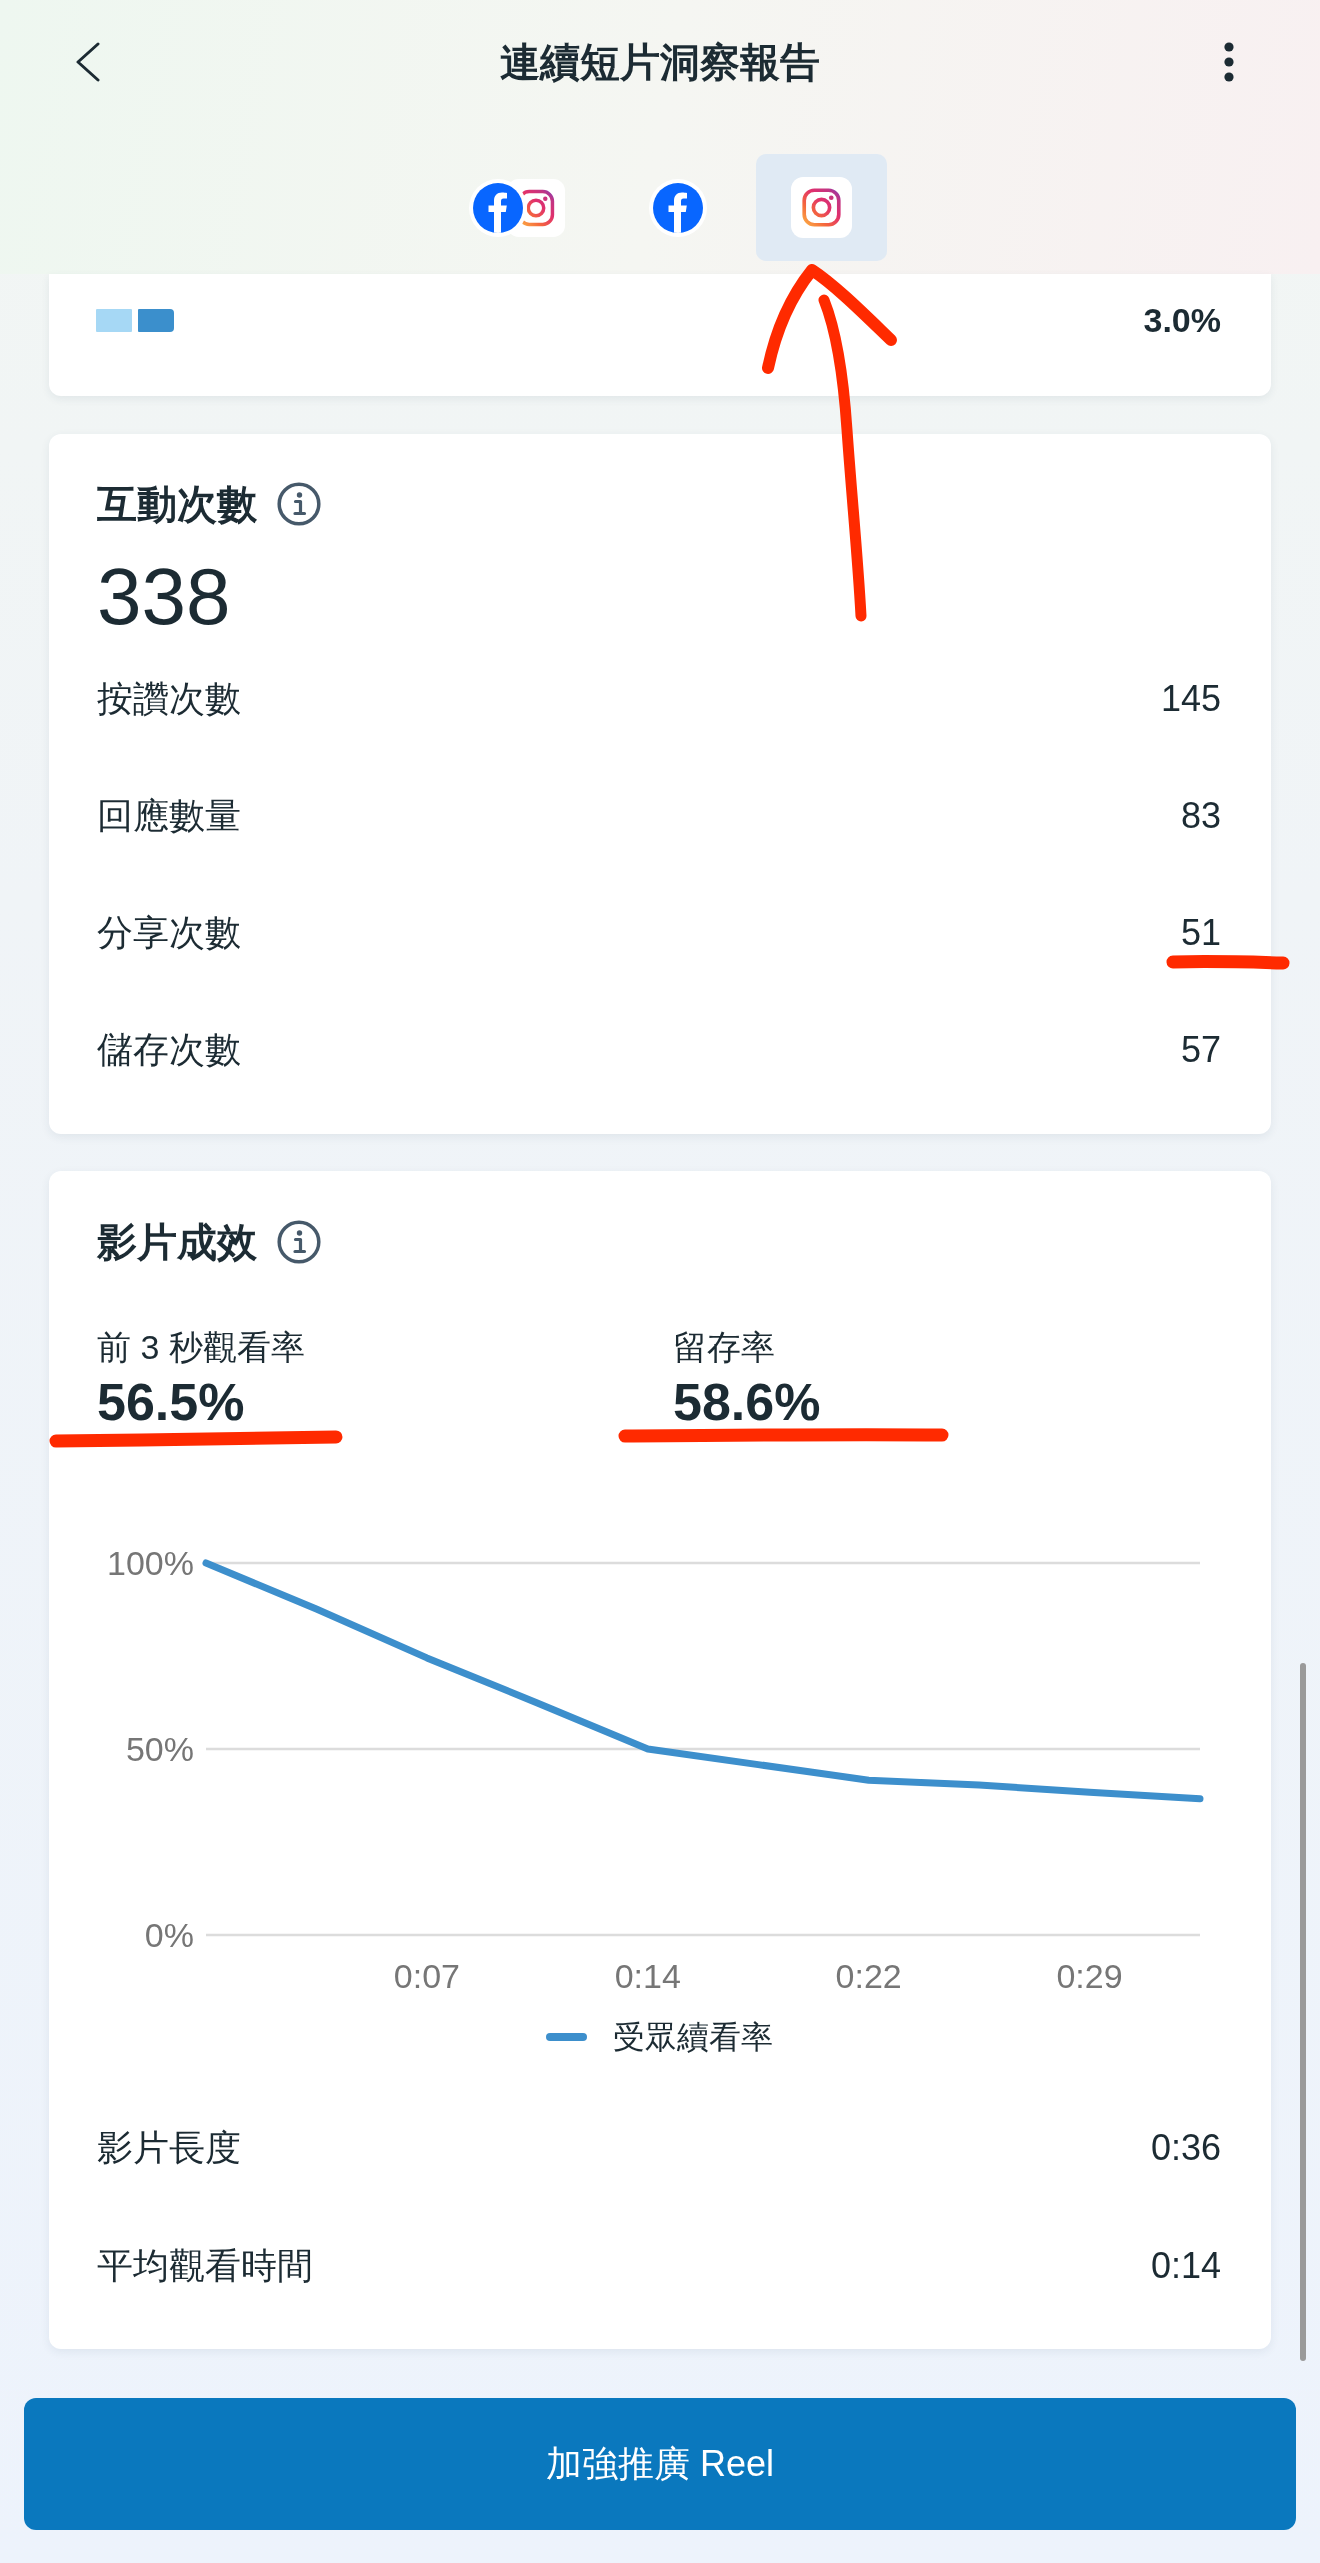 Image resolution: width=1320 pixels, height=2563 pixels. I want to click on metric-label: 分享次數, so click(169, 932).